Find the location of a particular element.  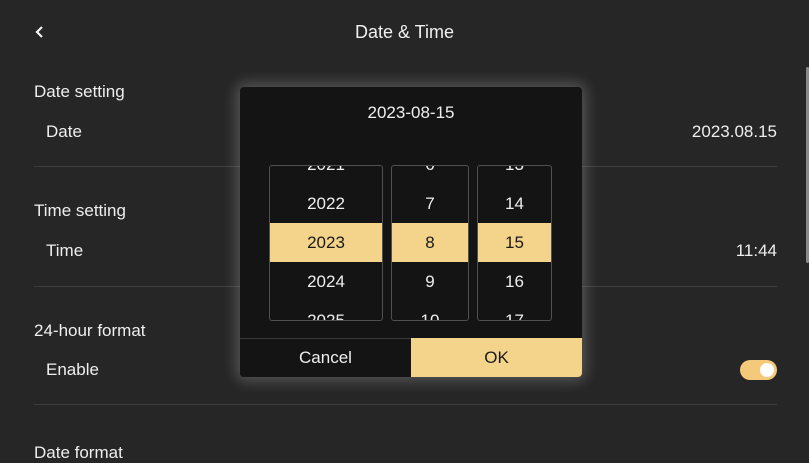

year-option: 2022 is located at coordinates (326, 203).